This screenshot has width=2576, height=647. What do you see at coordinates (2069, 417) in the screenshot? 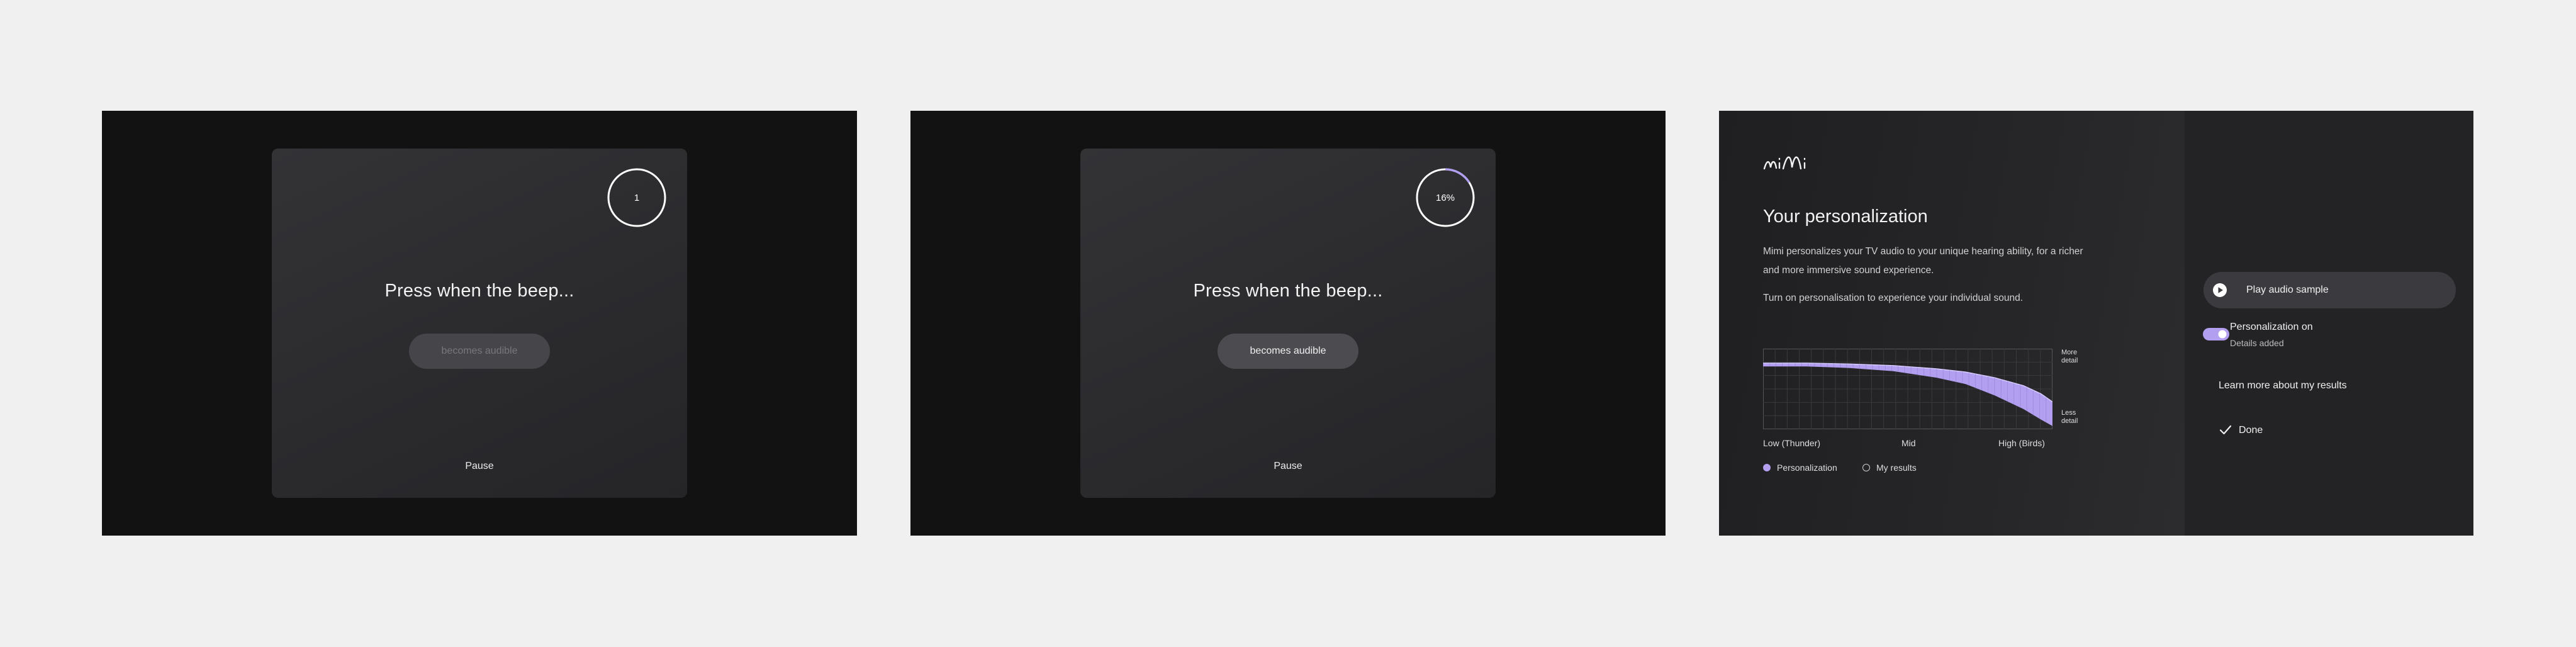
I see `y-tick-label-bottom: Less detail` at bounding box center [2069, 417].